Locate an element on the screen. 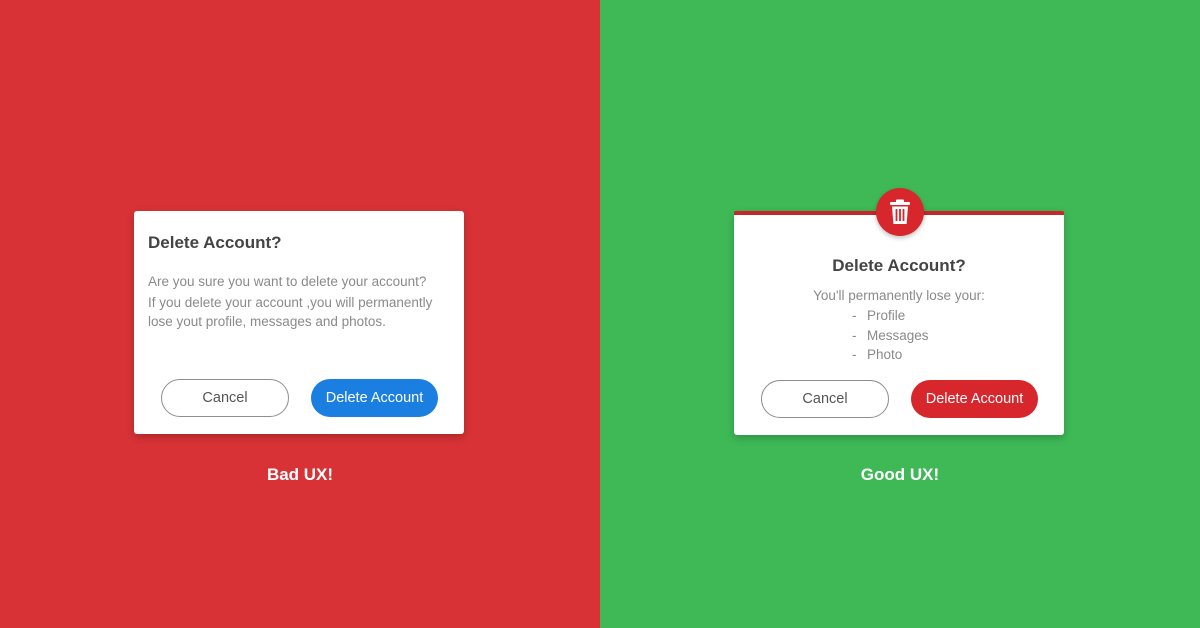  dialog-intro: You'll permanently lose your: is located at coordinates (899, 295).